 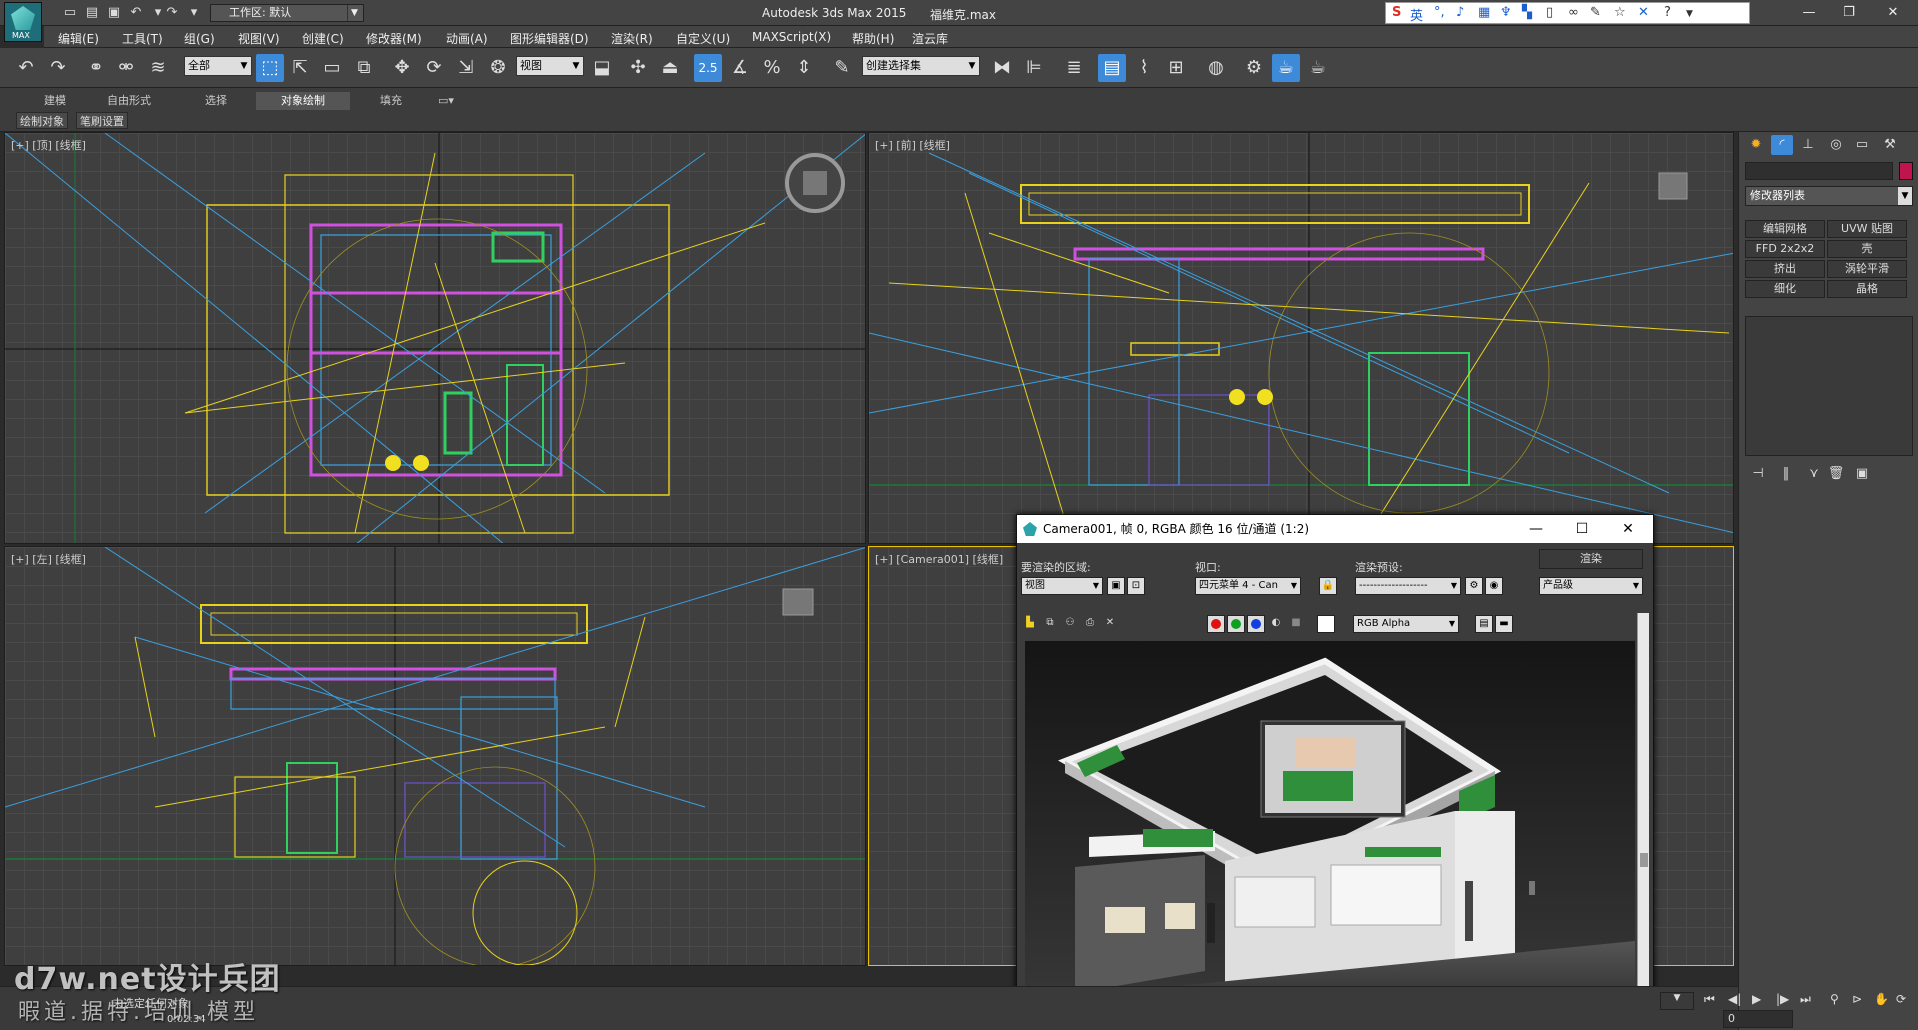 What do you see at coordinates (303, 101) in the screenshot?
I see `ribbon-tab-object-paint: 对象绘制` at bounding box center [303, 101].